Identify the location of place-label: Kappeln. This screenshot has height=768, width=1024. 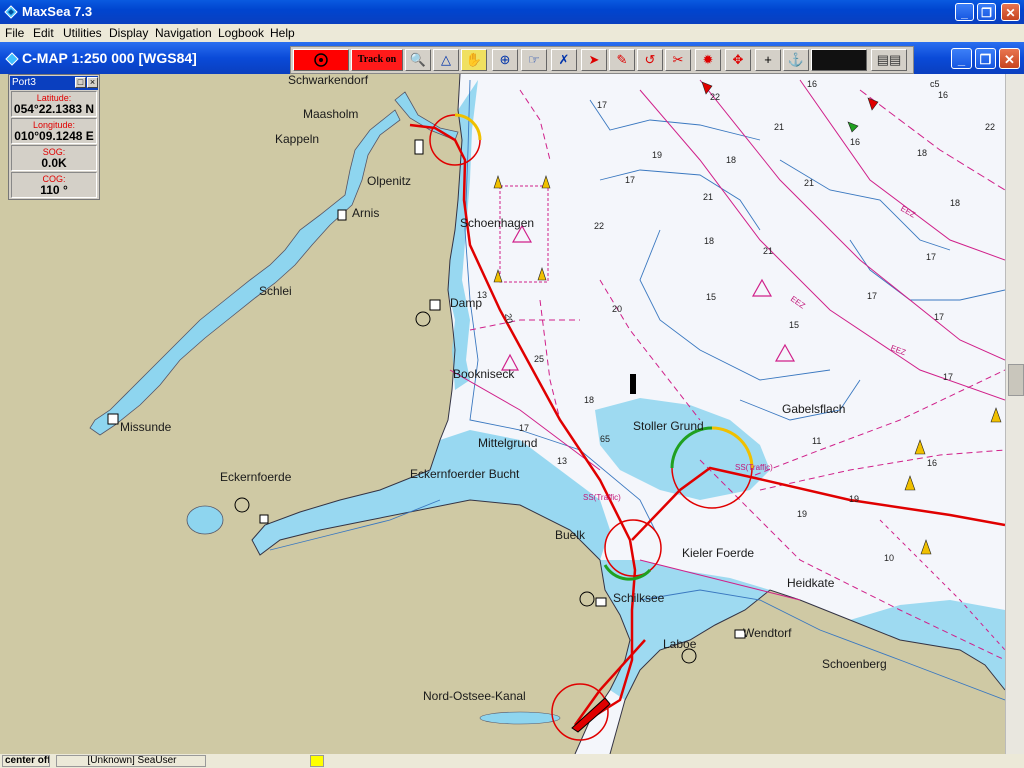
(297, 139).